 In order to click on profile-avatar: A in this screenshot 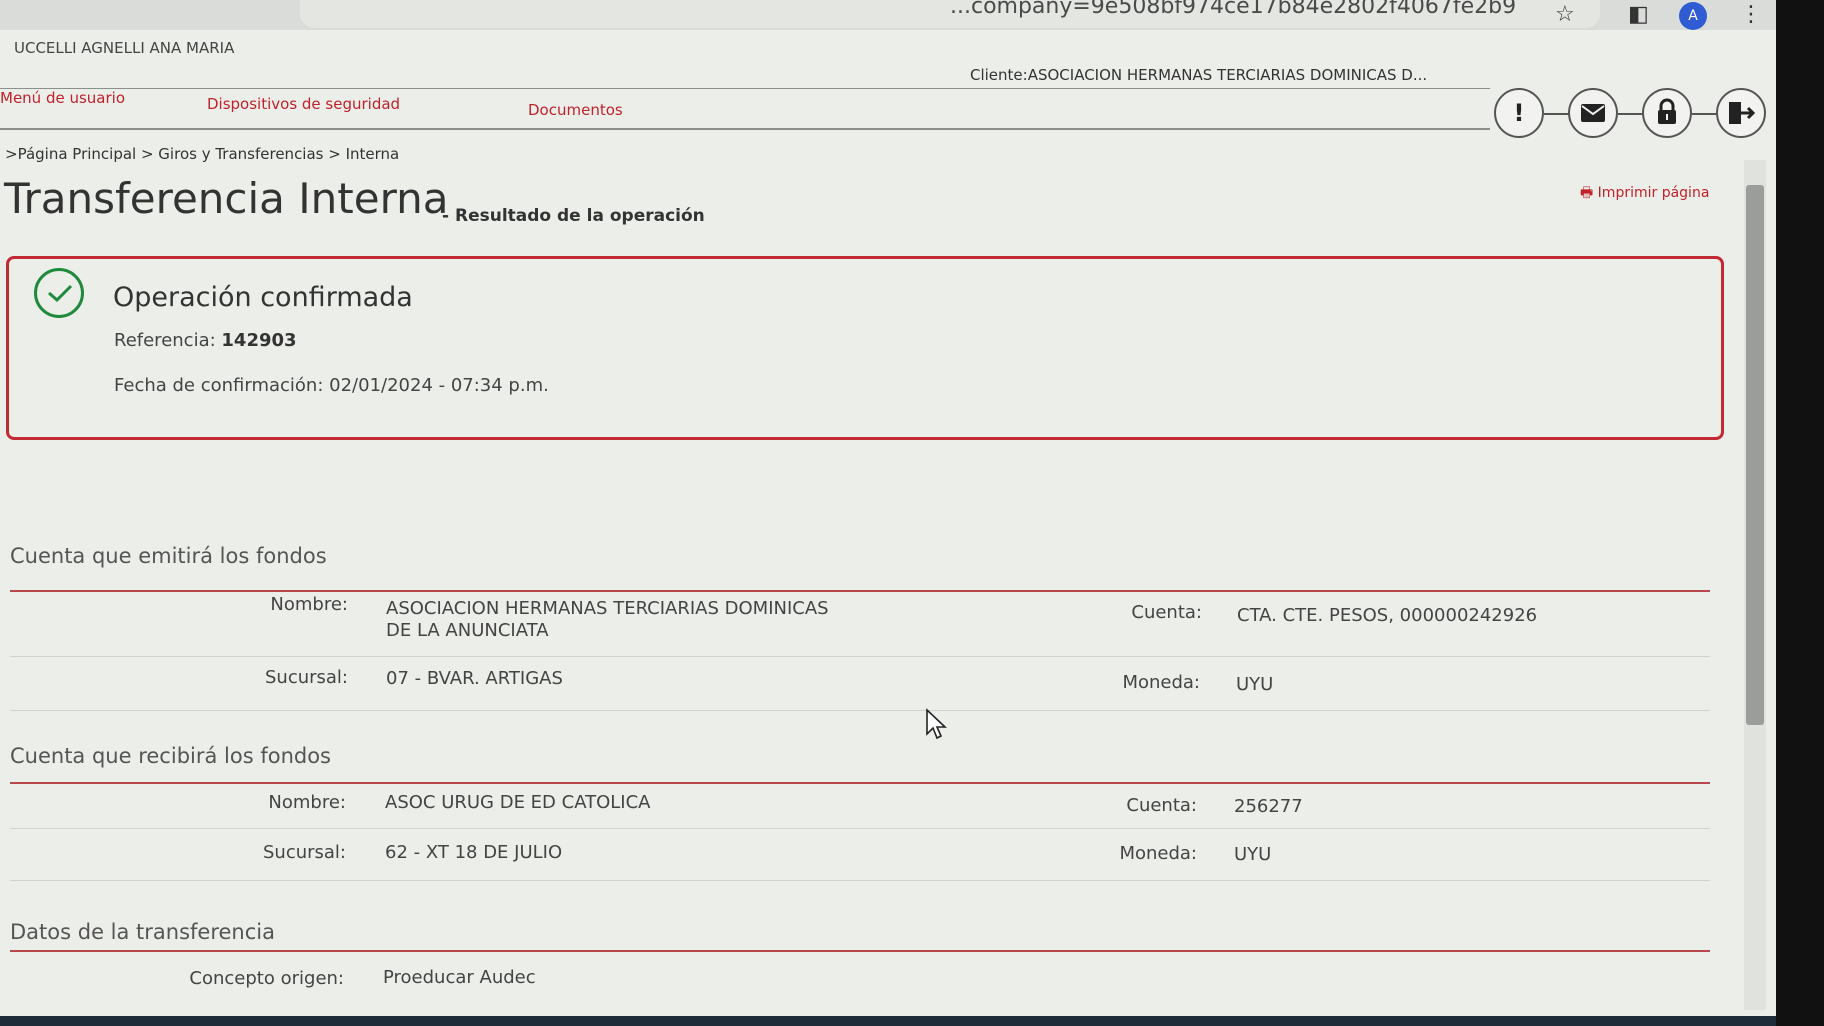, I will do `click(1693, 16)`.